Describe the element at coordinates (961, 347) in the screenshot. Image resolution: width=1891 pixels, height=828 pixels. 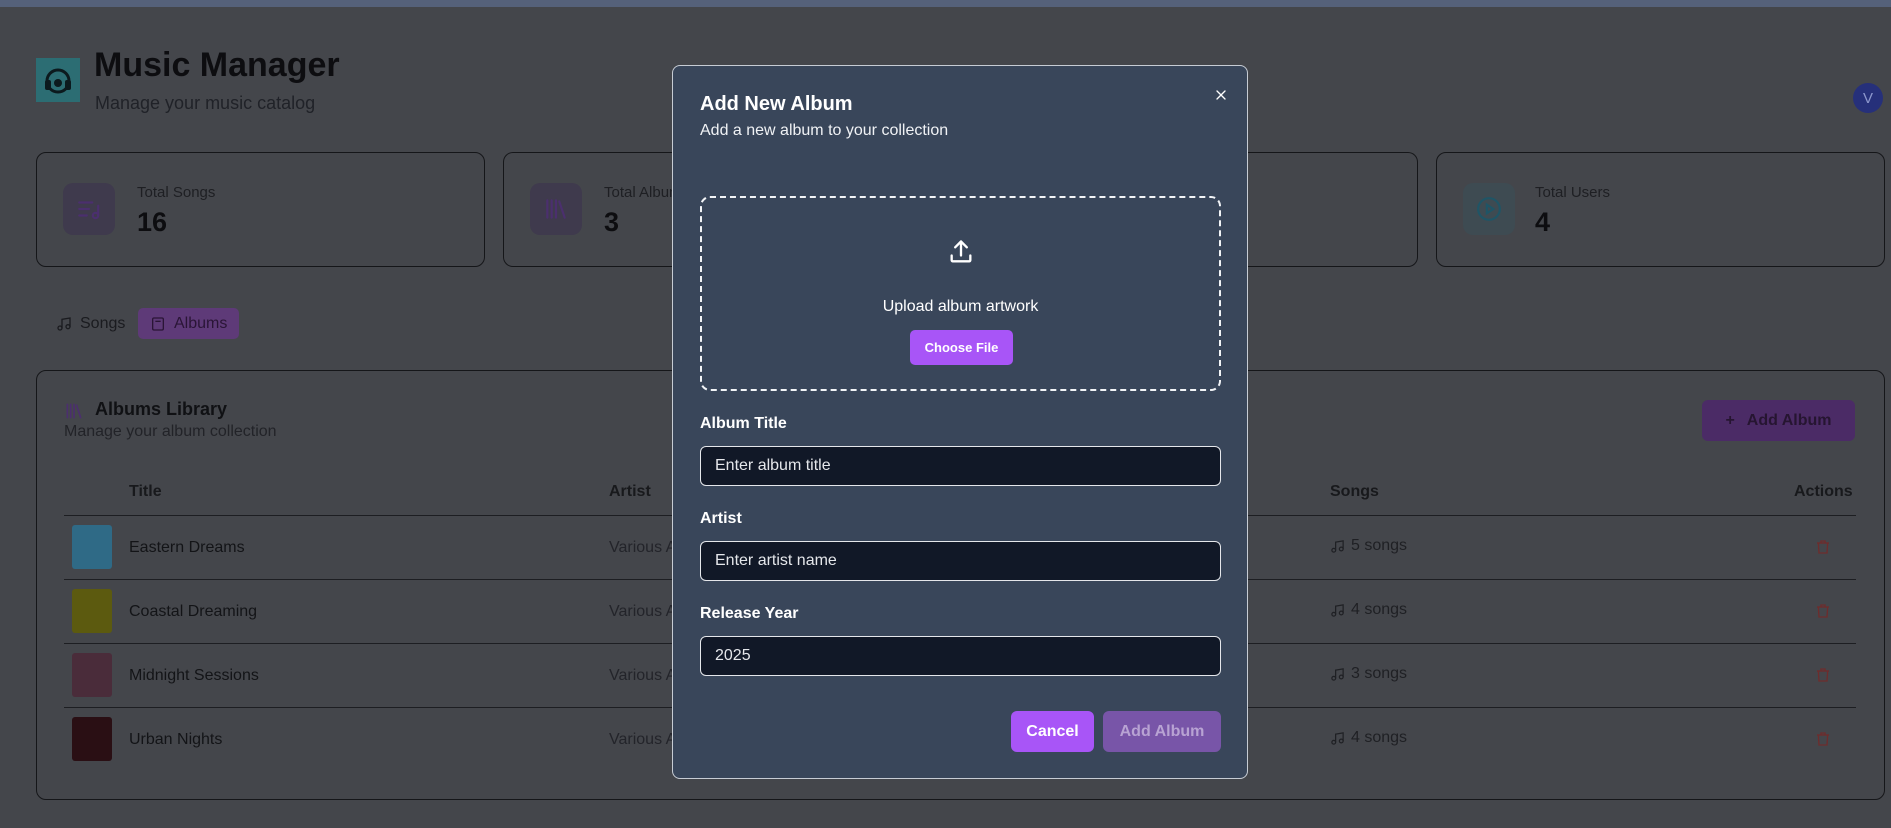
I see `choose-file-button: Choose File` at that location.